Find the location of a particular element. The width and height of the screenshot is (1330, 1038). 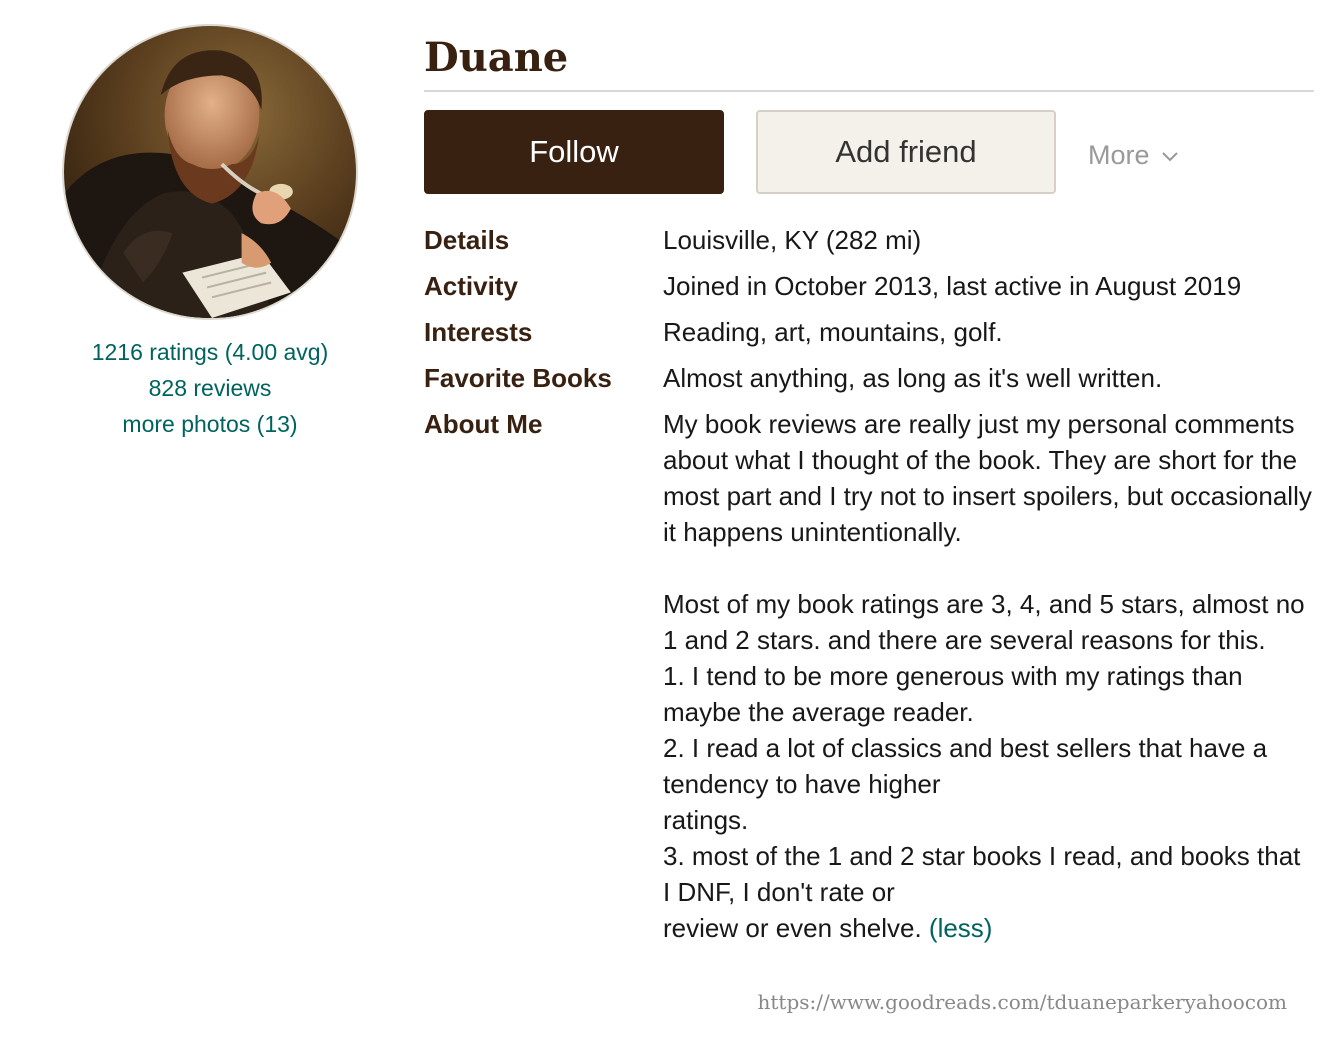

less-link: (less) is located at coordinates (961, 928).